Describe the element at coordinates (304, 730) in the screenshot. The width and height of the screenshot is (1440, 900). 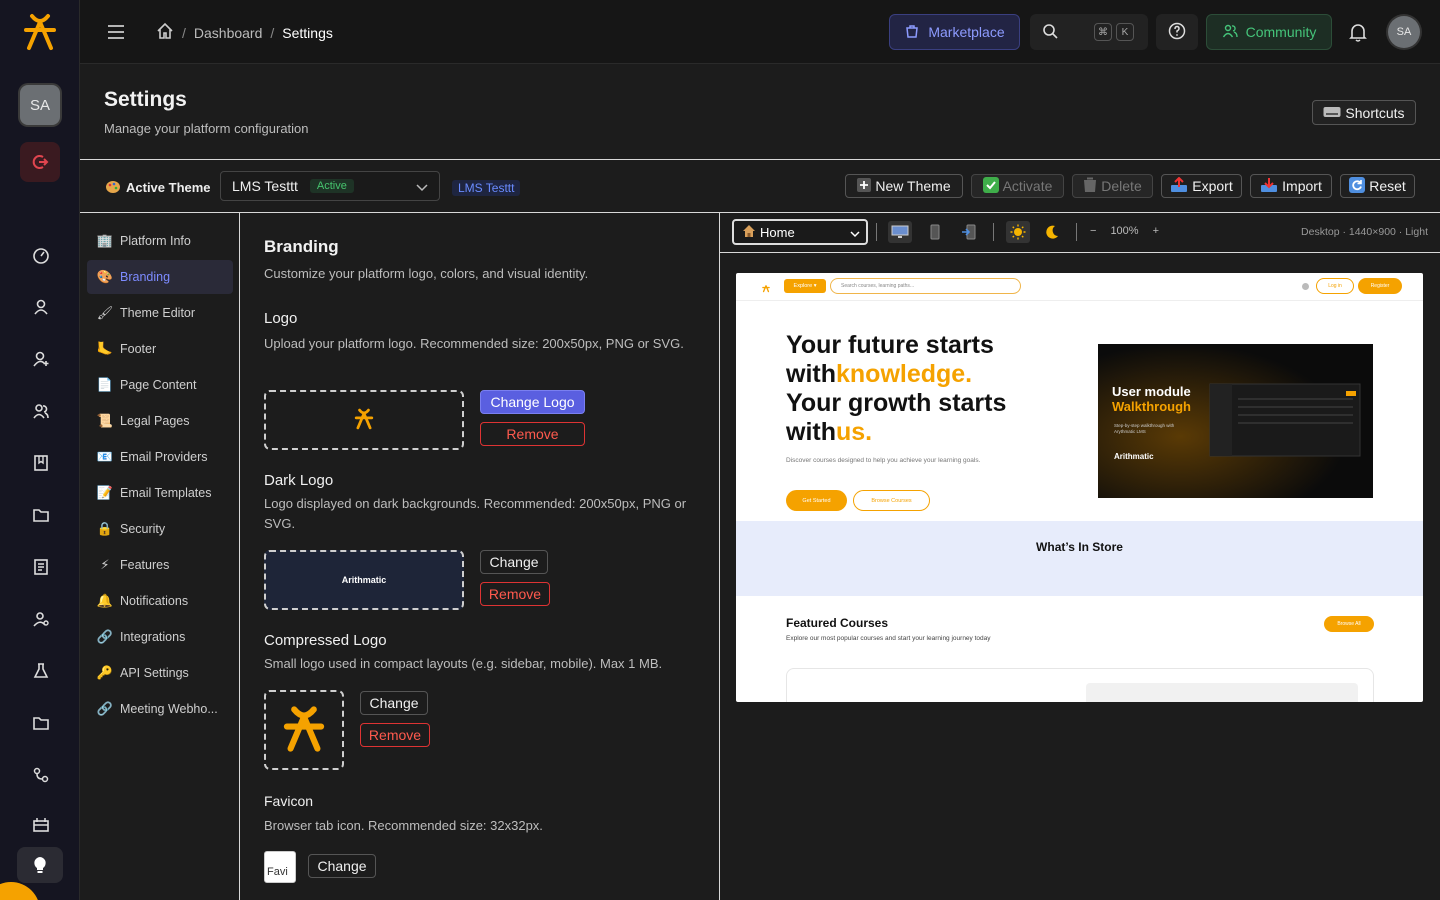
I see `compressed-logo-dropzone` at that location.